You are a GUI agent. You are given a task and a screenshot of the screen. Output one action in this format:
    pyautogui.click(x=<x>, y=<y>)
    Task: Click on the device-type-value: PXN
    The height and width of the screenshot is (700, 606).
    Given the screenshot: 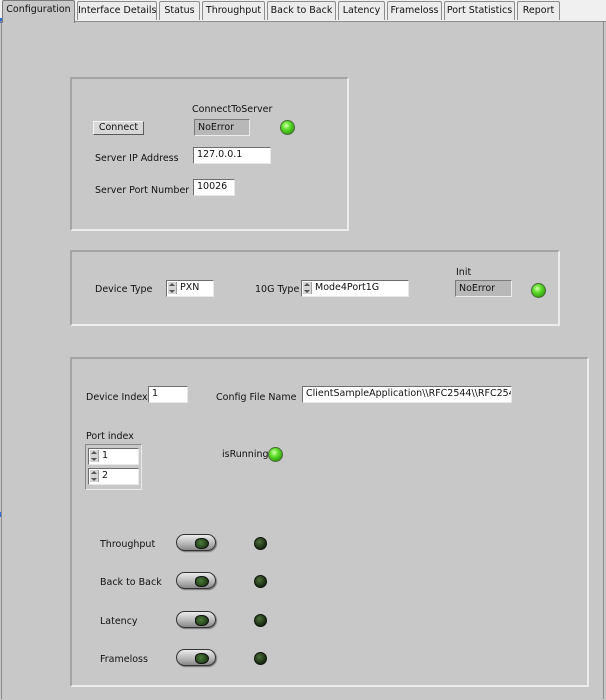 What is the action you would take?
    pyautogui.click(x=190, y=287)
    